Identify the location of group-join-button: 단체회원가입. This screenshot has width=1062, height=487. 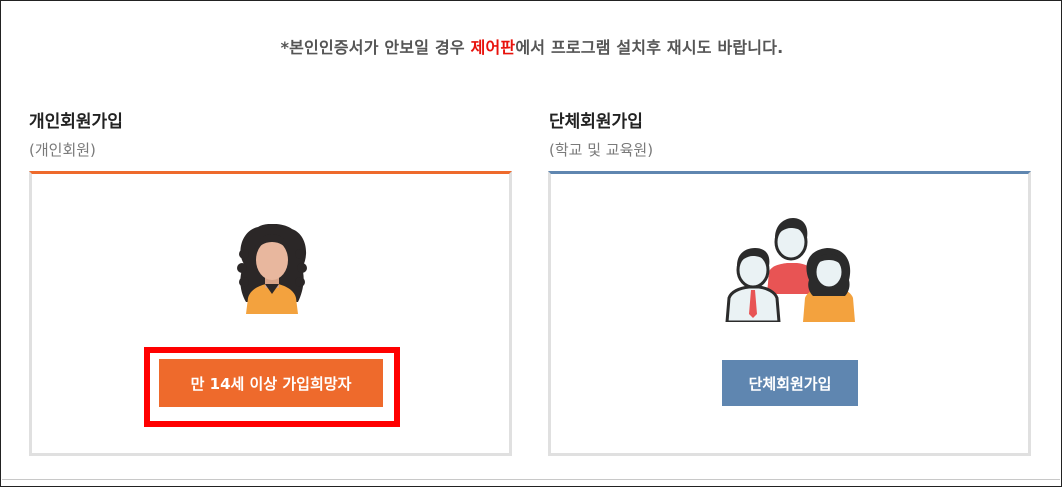
(790, 383).